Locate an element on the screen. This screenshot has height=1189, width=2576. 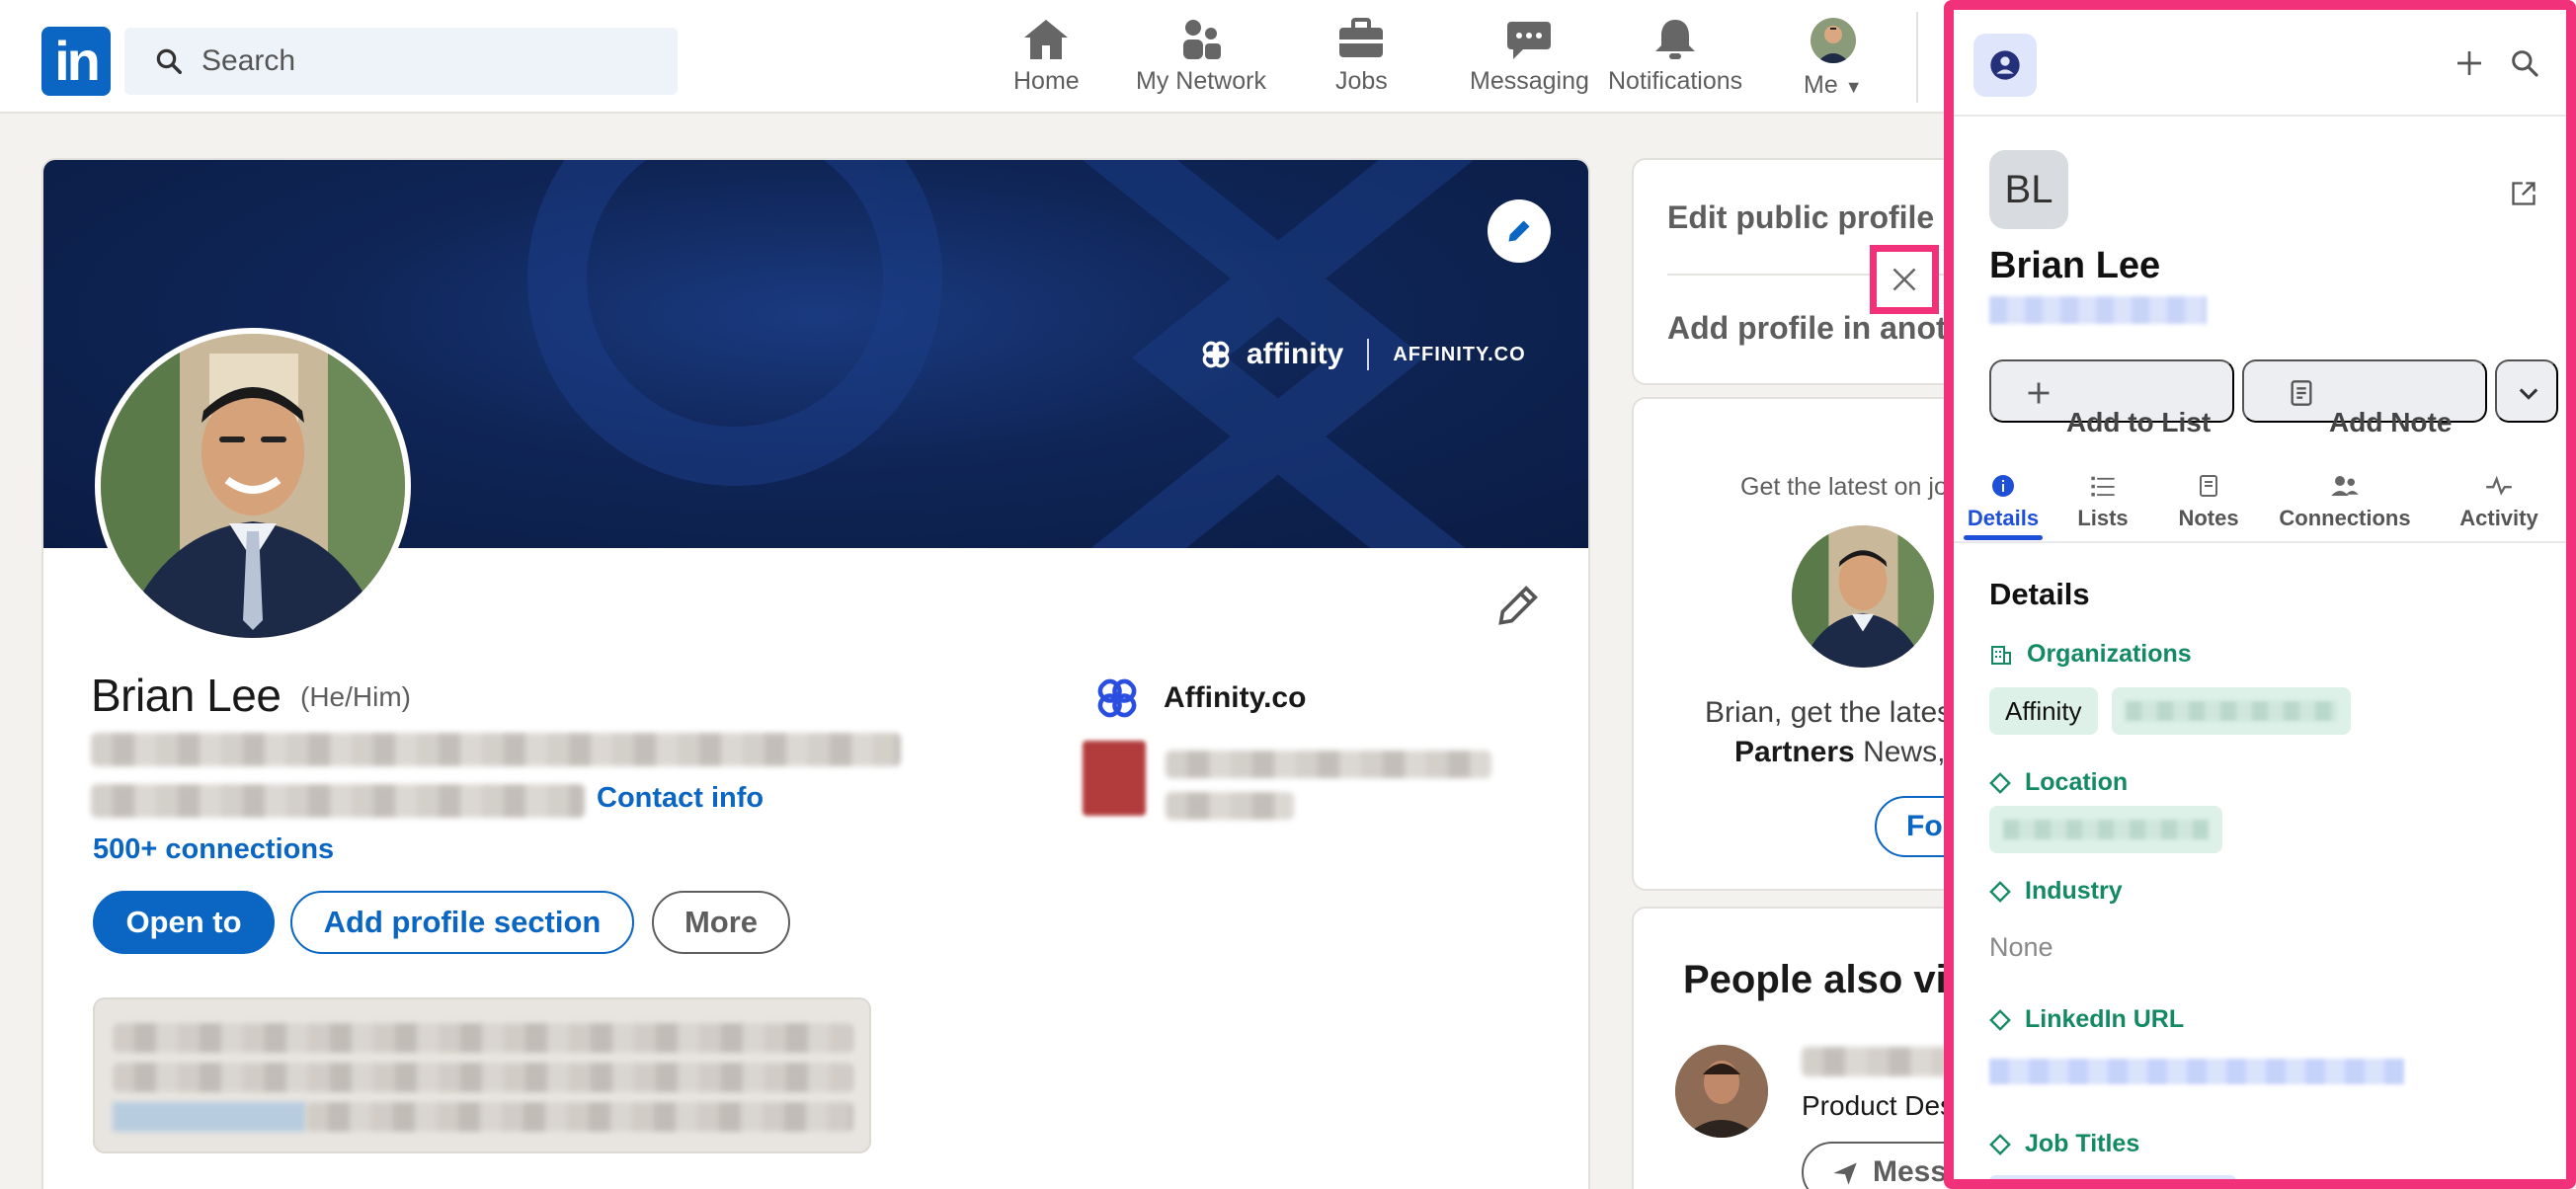
location-chip-redacted is located at coordinates (2105, 829).